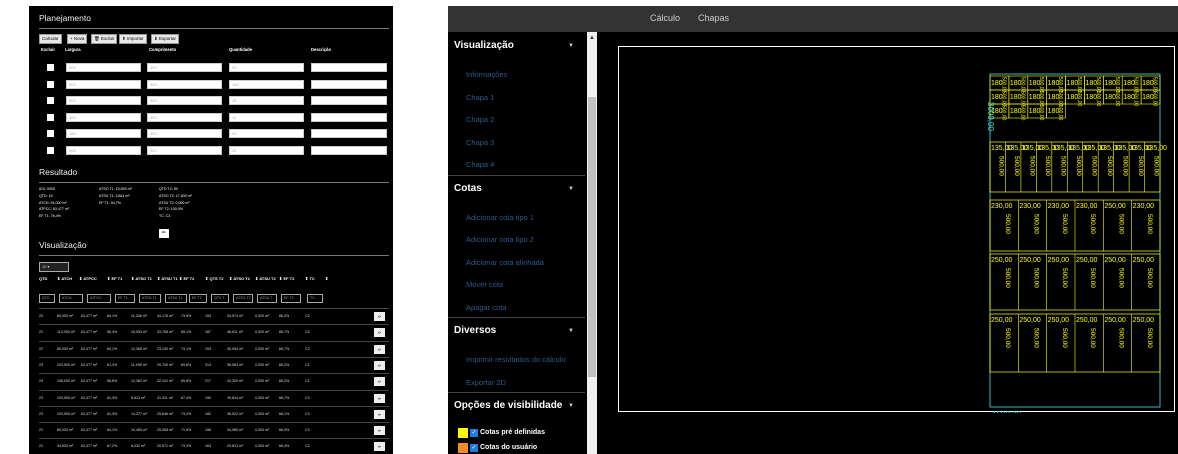 This screenshot has height=454, width=1178. I want to click on nav-calculo: Cálculo, so click(665, 18).